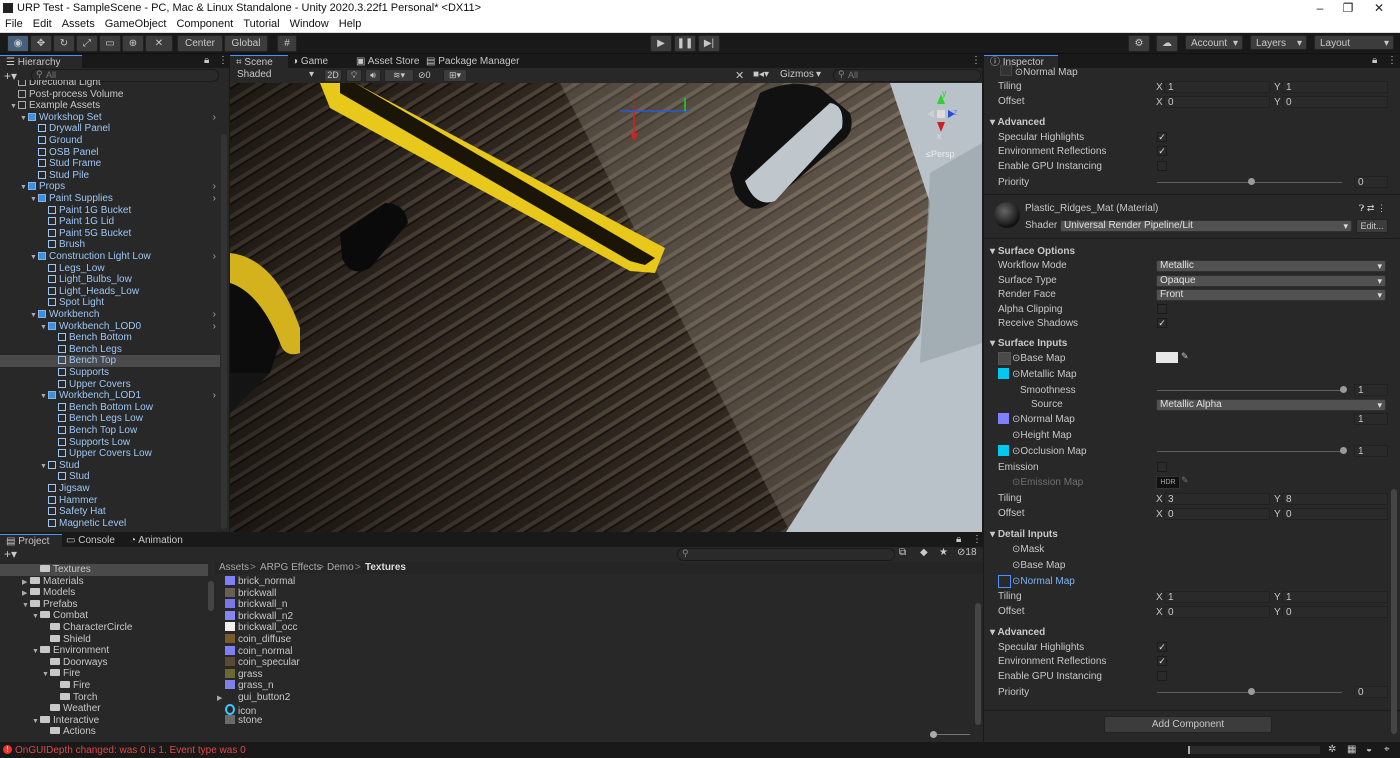 The width and height of the screenshot is (1400, 758). I want to click on account-dropdown: Account, so click(1214, 43).